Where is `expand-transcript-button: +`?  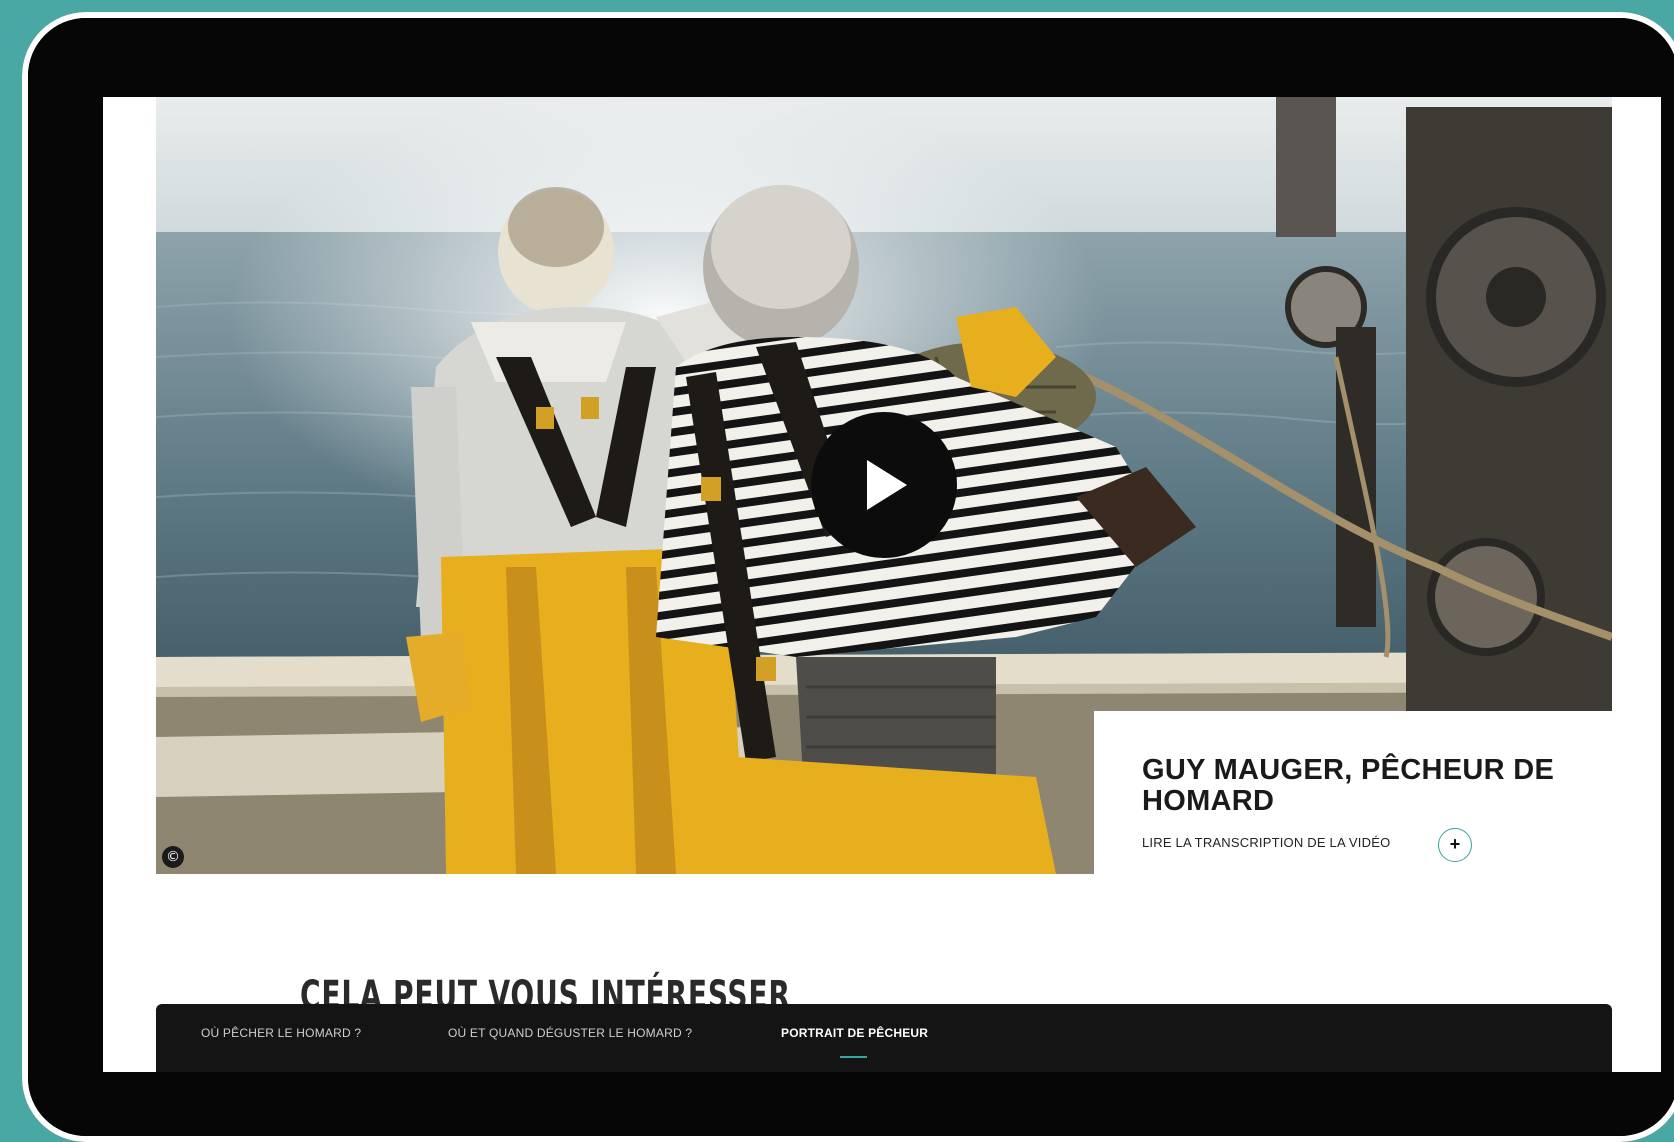
expand-transcript-button: + is located at coordinates (1455, 845).